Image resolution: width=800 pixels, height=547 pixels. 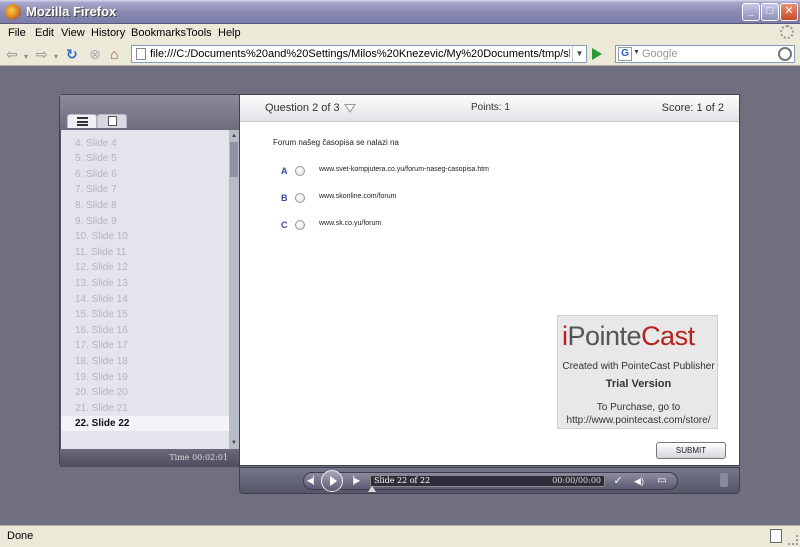 I want to click on points-label: Points: 1, so click(x=490, y=107).